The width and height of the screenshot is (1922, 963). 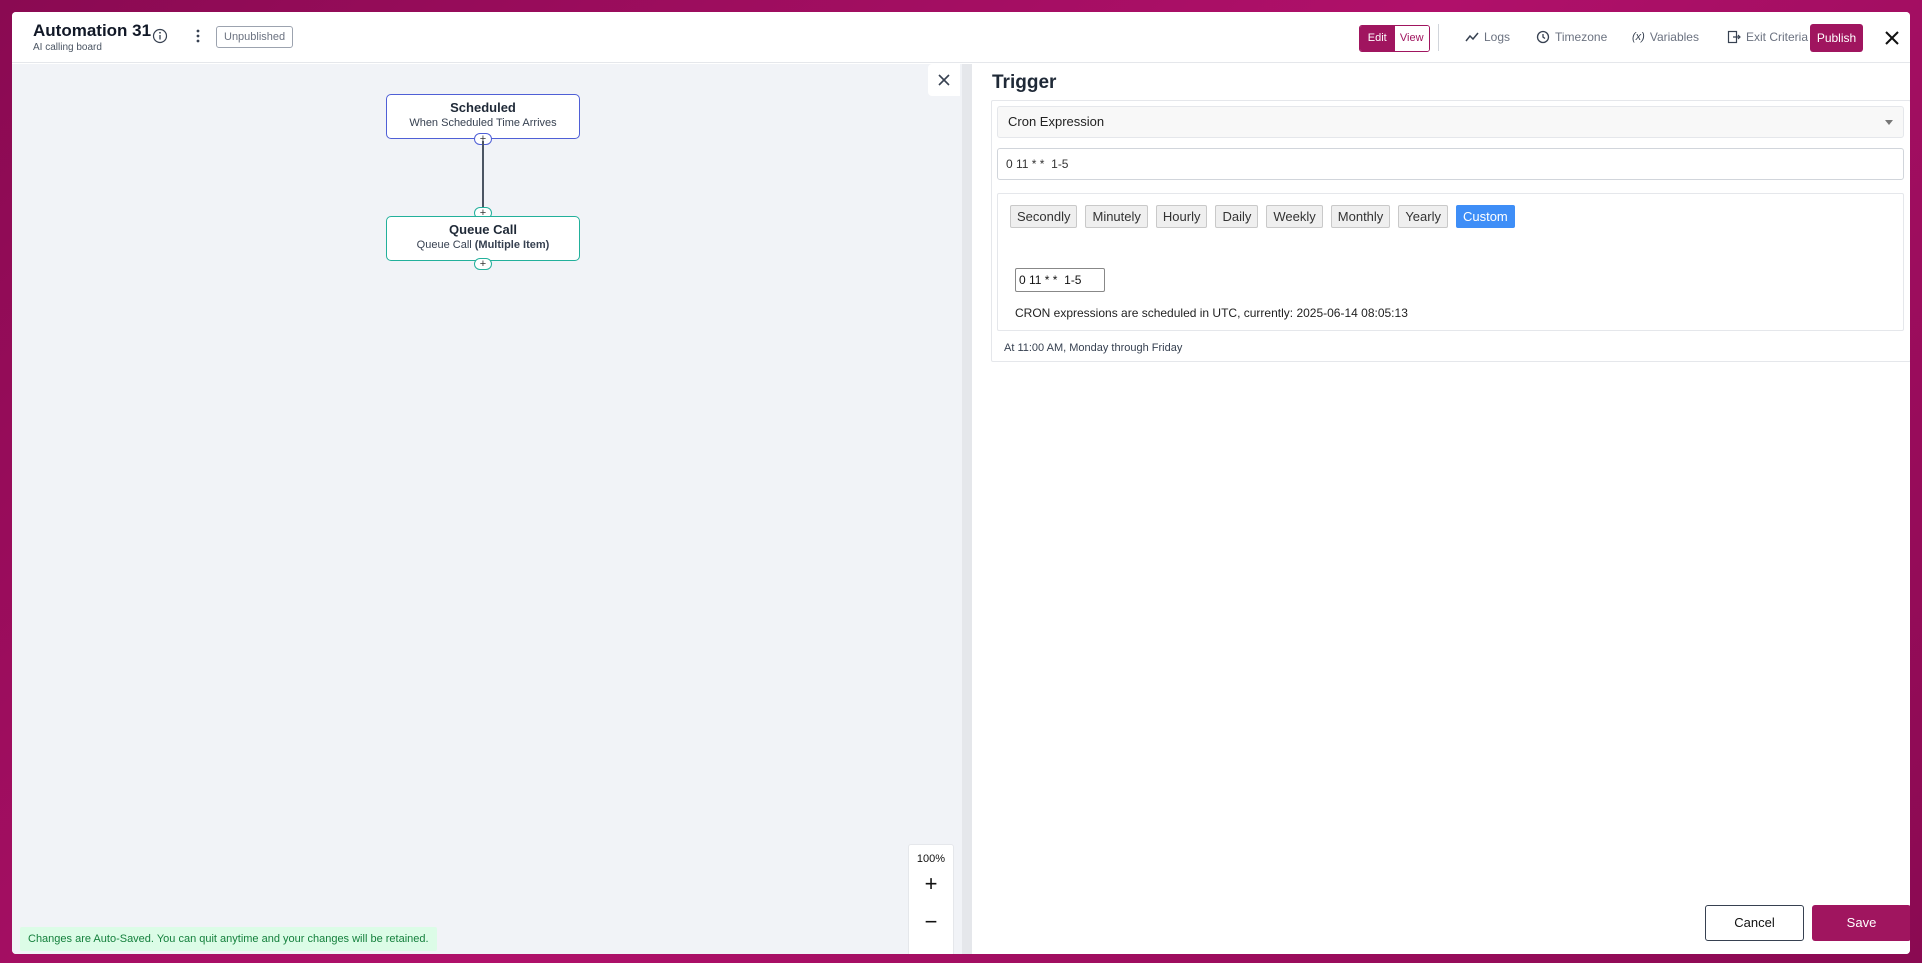 What do you see at coordinates (67, 47) in the screenshot?
I see `page-subtitle: AI calling board` at bounding box center [67, 47].